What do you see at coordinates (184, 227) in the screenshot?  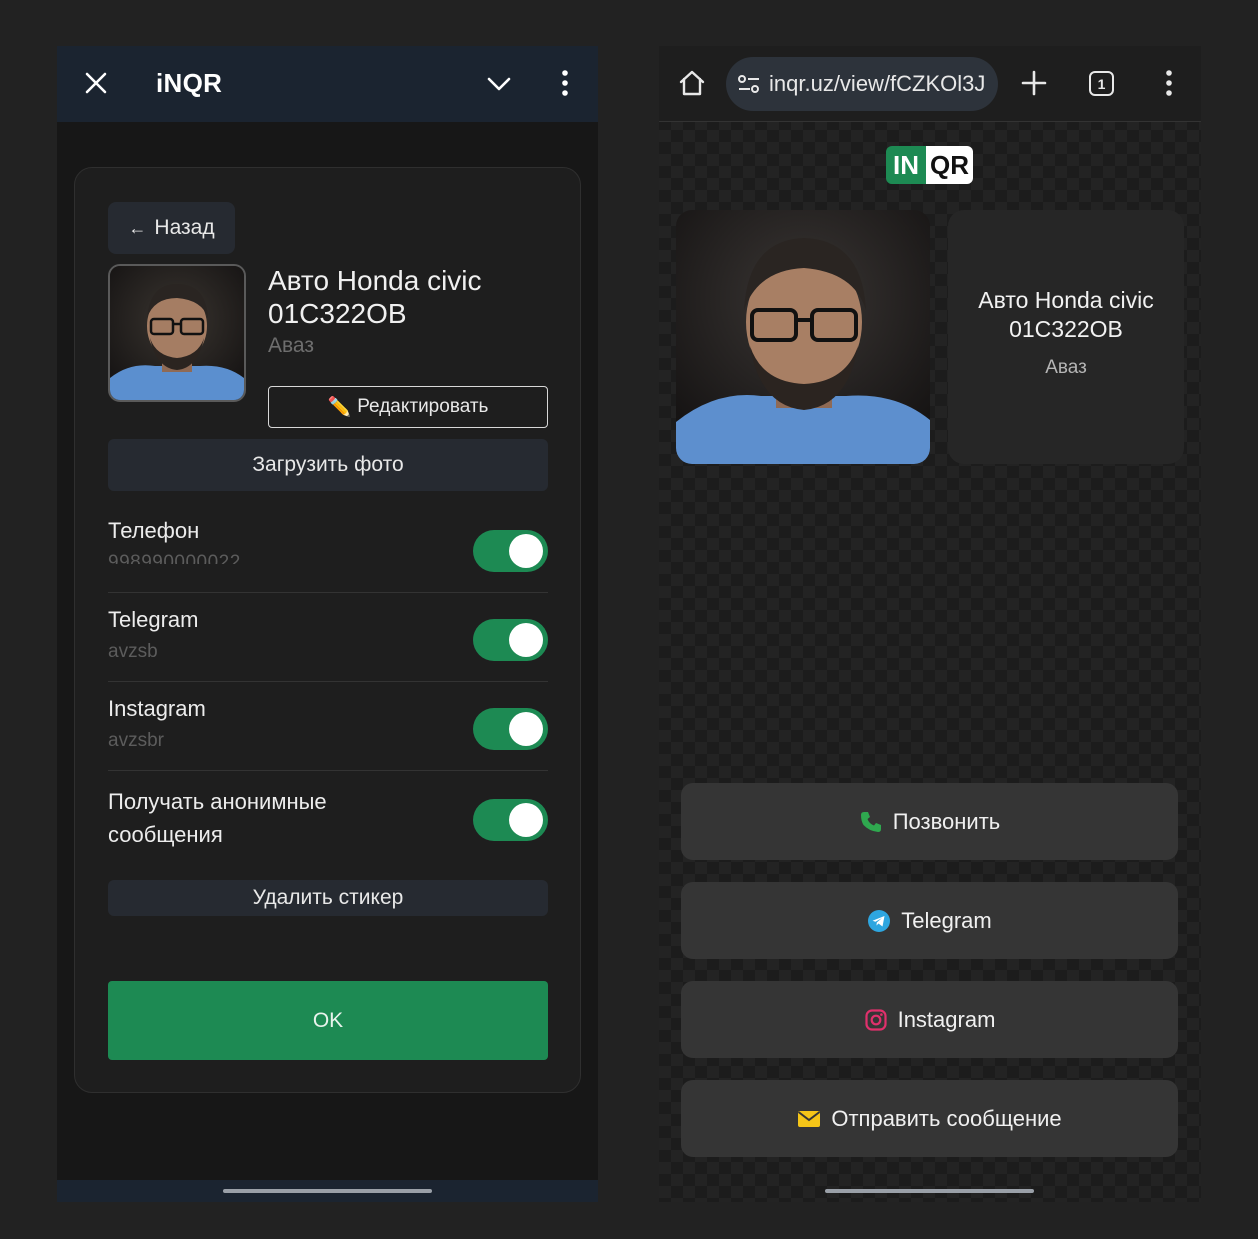 I see `back-label: Назад` at bounding box center [184, 227].